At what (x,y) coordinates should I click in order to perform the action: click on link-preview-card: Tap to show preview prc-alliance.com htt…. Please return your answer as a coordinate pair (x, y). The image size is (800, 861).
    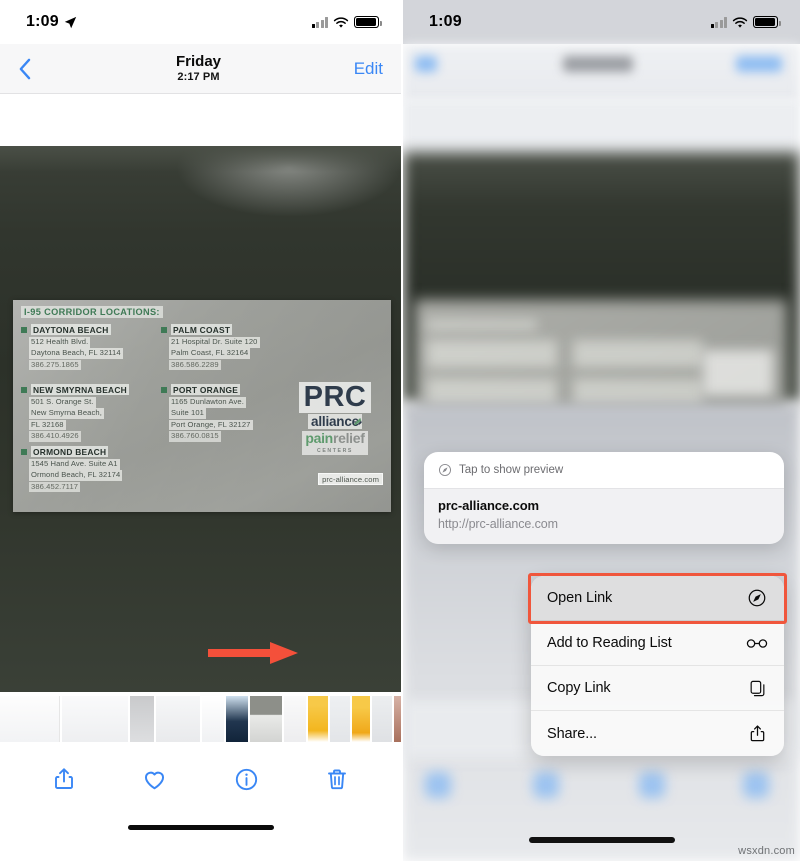
    Looking at the image, I should click on (604, 498).